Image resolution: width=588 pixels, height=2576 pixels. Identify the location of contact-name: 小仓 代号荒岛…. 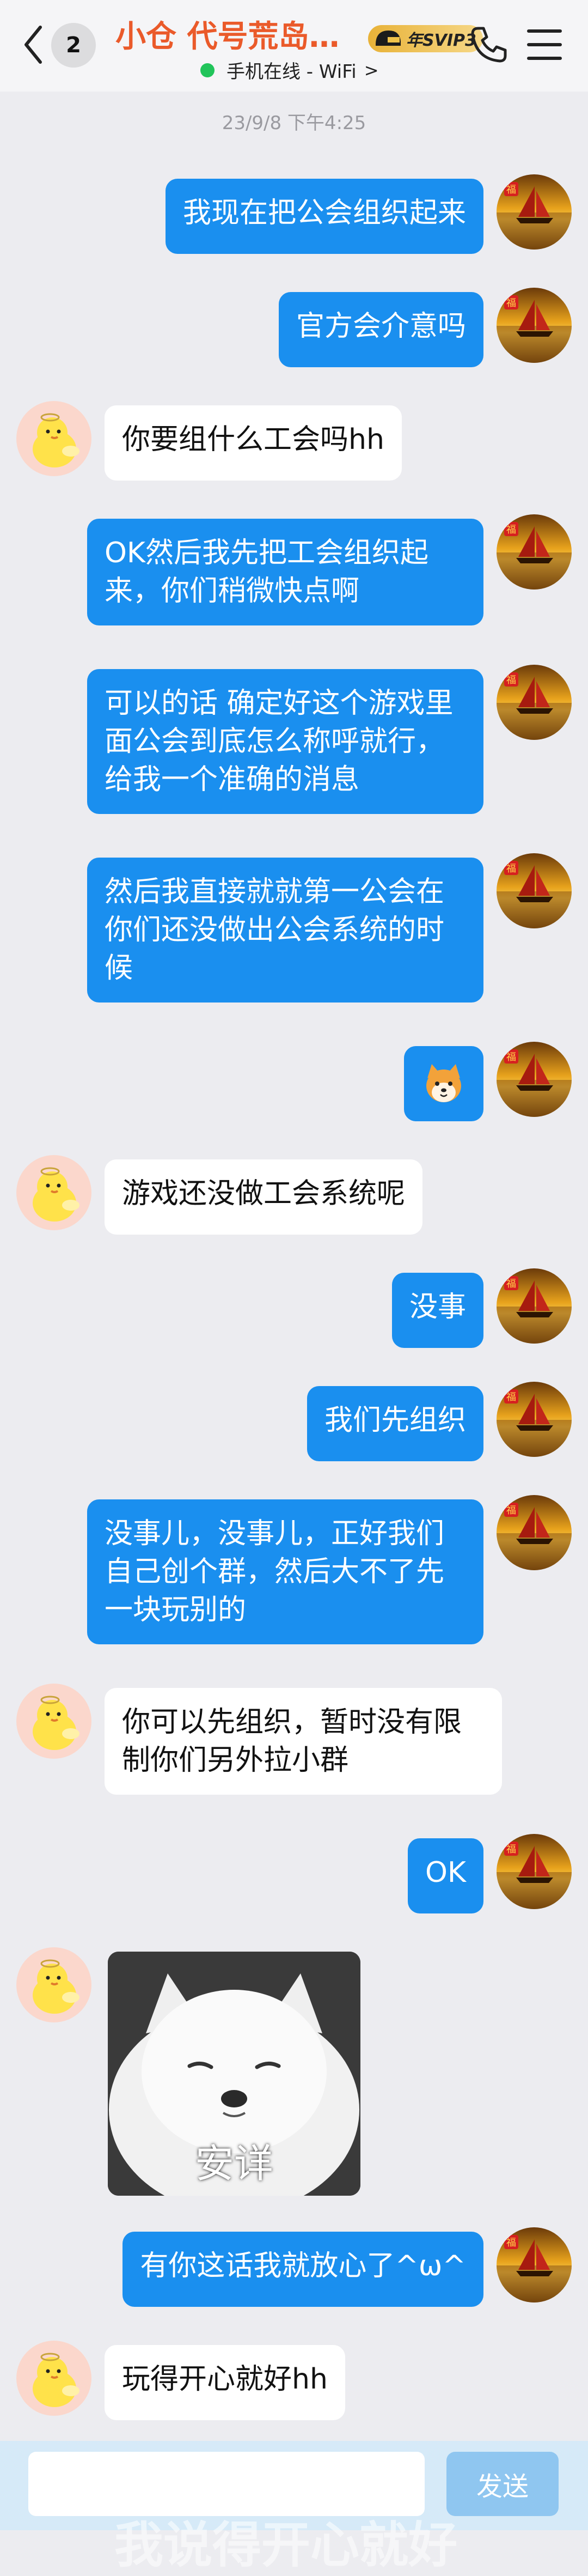
(227, 34).